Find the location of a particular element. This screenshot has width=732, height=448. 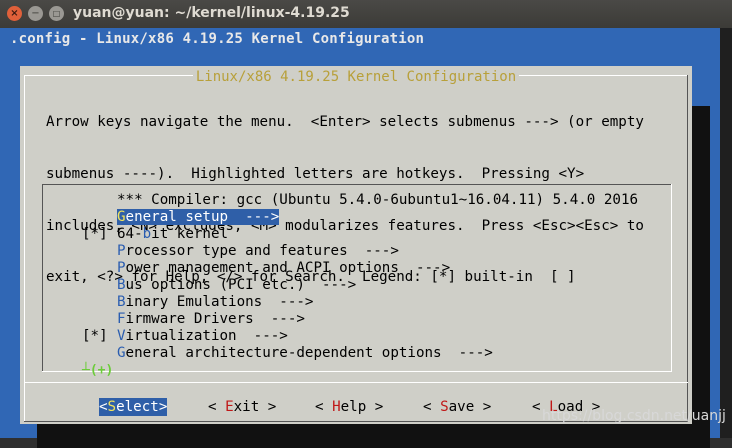

menu-item-label: Firmware Drivers ---> is located at coordinates (211, 319).